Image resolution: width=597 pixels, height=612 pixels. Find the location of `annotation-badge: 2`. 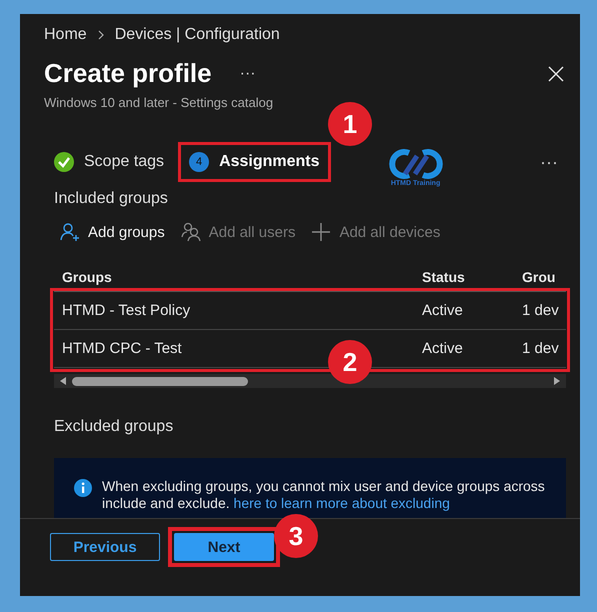

annotation-badge: 2 is located at coordinates (350, 362).